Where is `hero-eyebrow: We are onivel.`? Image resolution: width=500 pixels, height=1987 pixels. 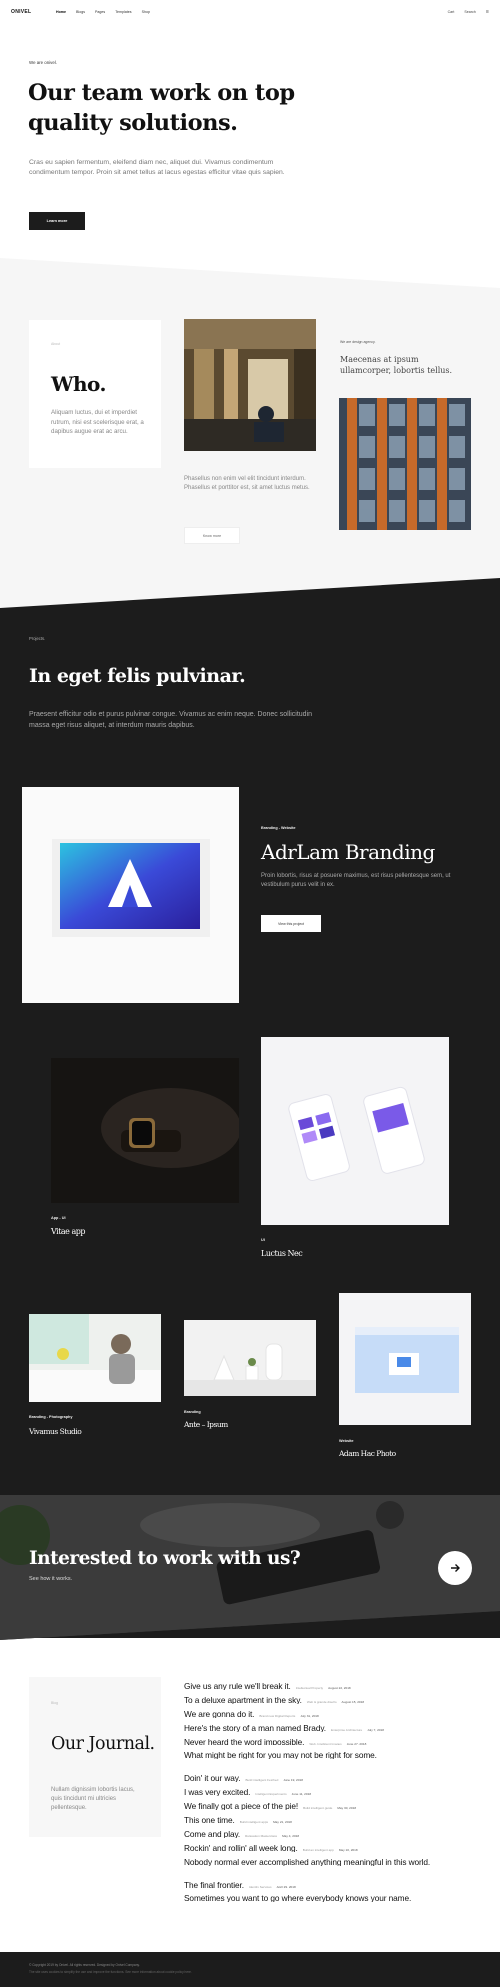
hero-eyebrow: We are onivel. is located at coordinates (43, 62).